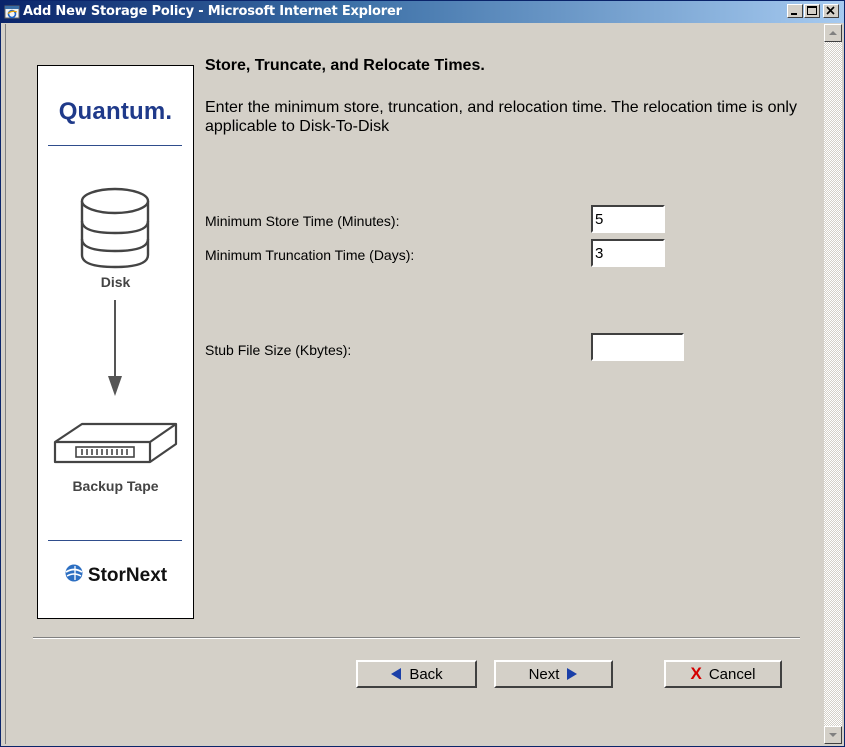 This screenshot has height=747, width=845. I want to click on close-button, so click(831, 11).